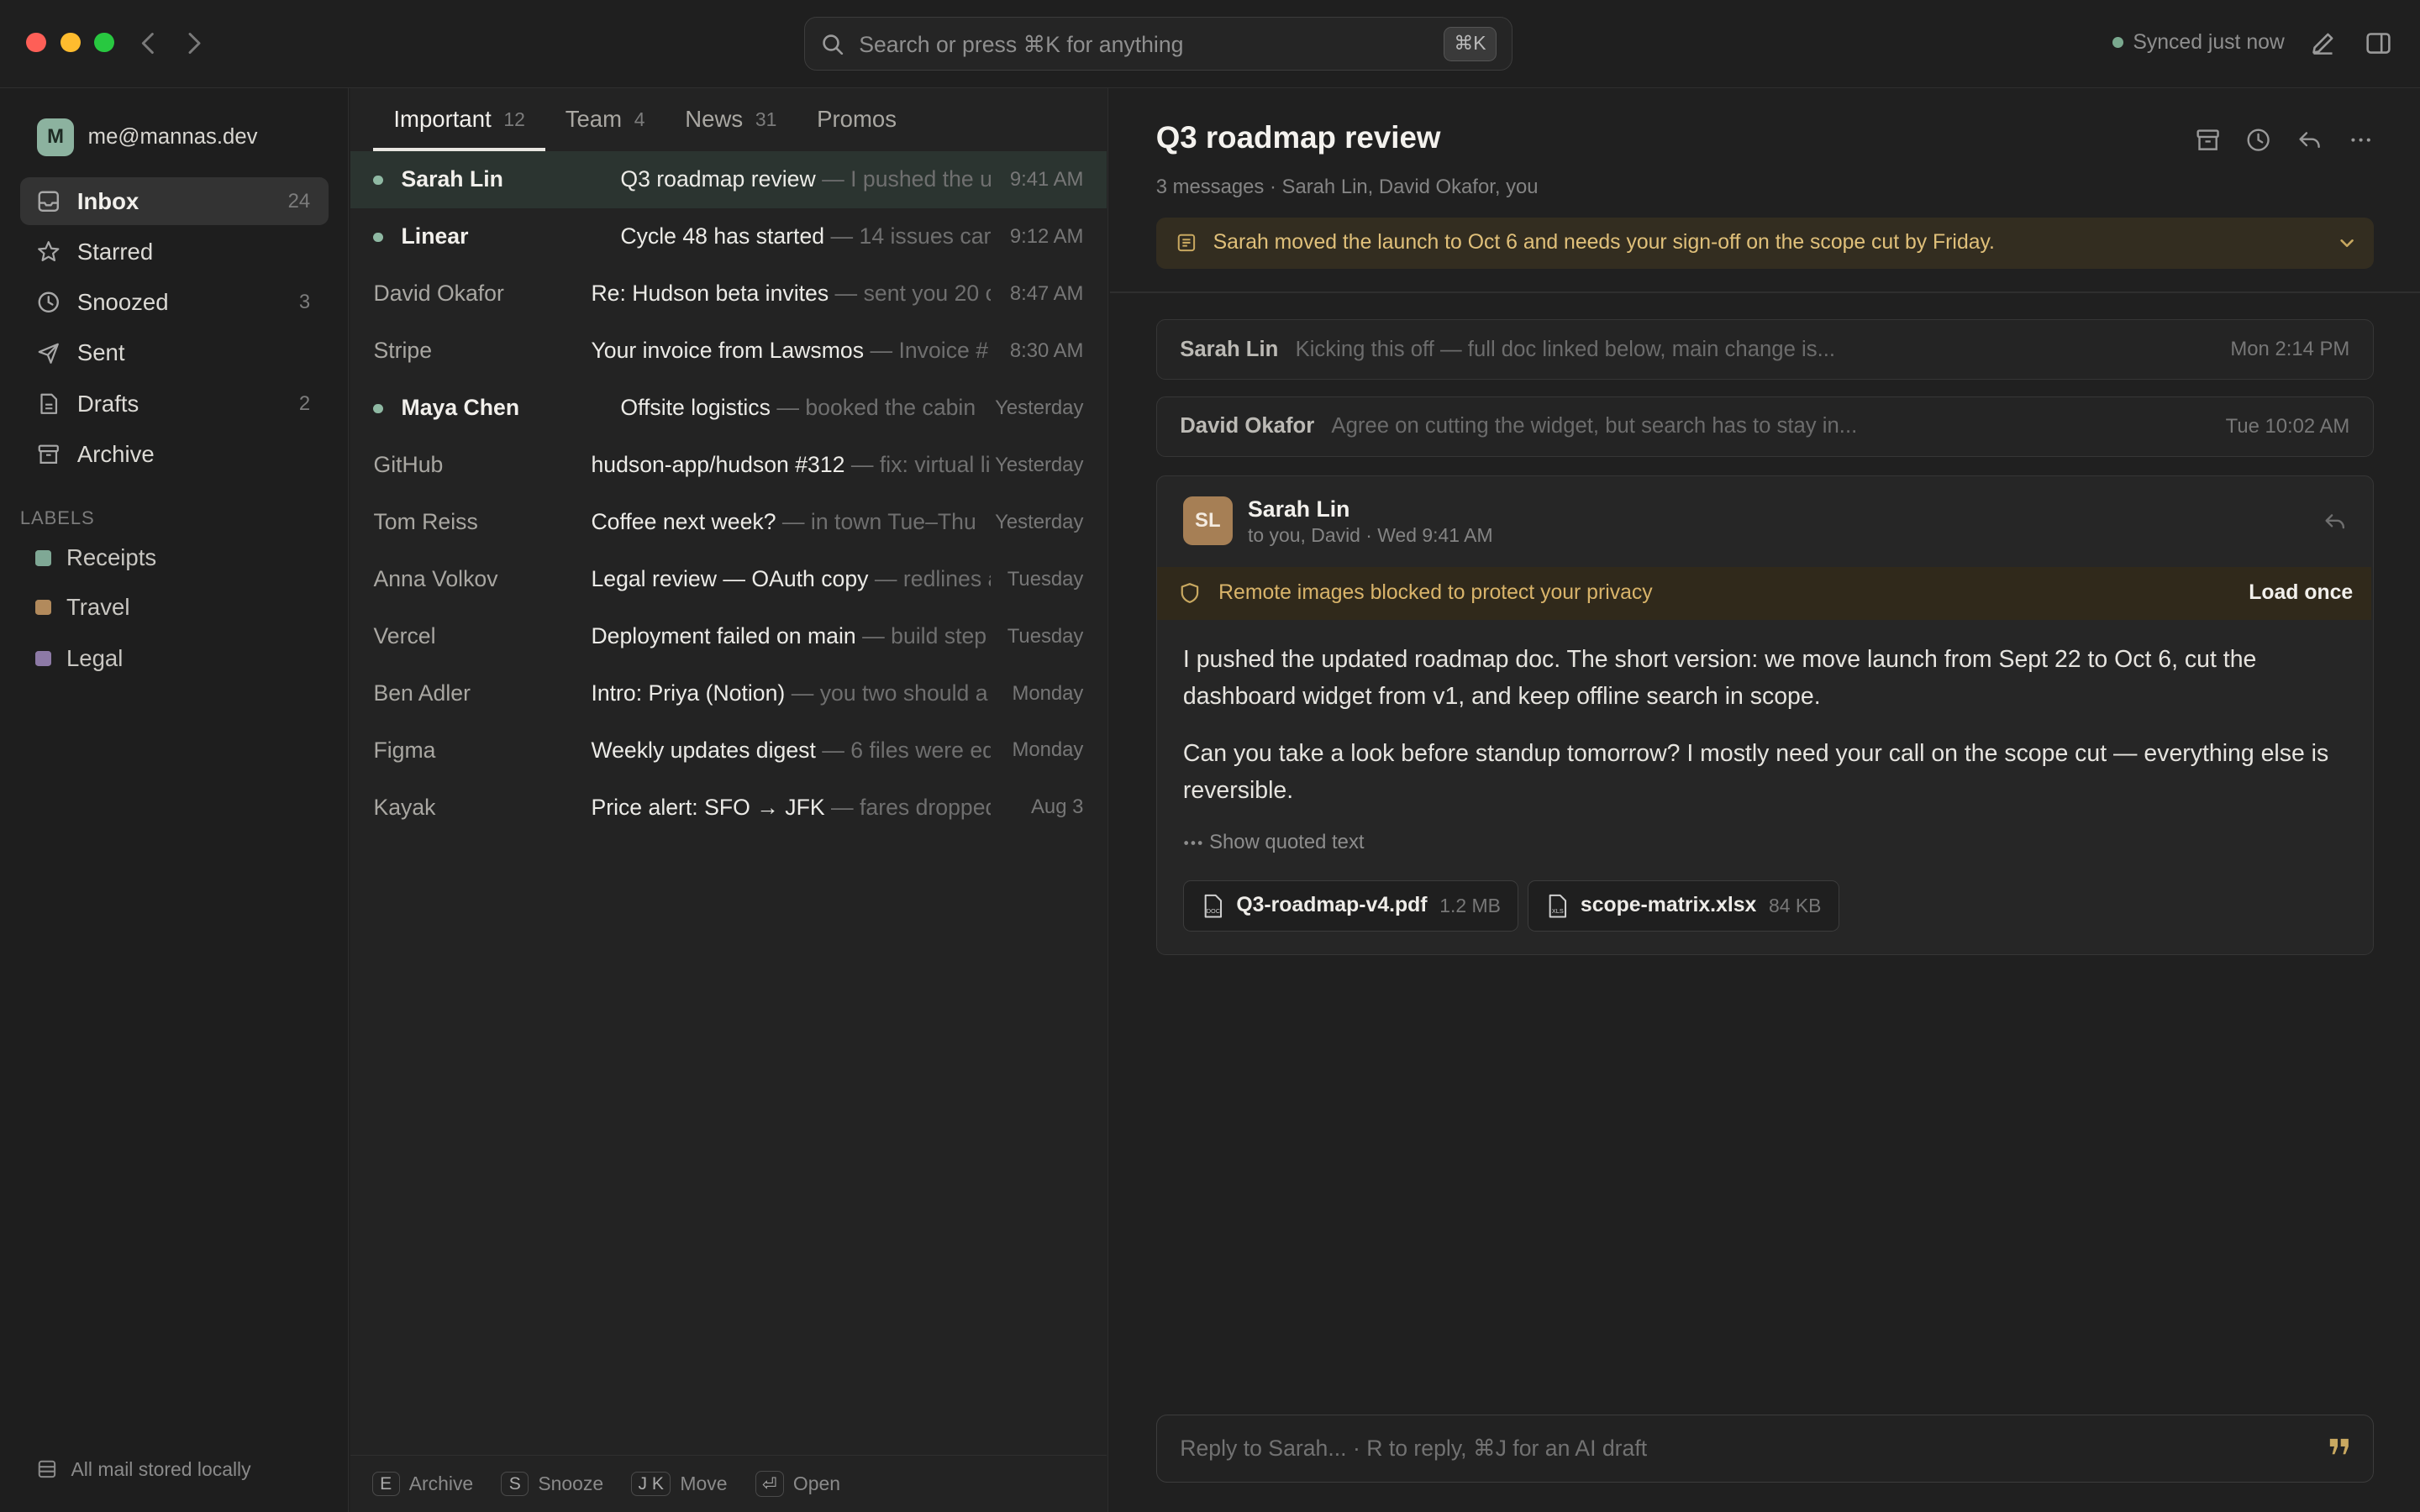 The image size is (2420, 1512). What do you see at coordinates (605, 119) in the screenshot?
I see `tab-team: Team 4` at bounding box center [605, 119].